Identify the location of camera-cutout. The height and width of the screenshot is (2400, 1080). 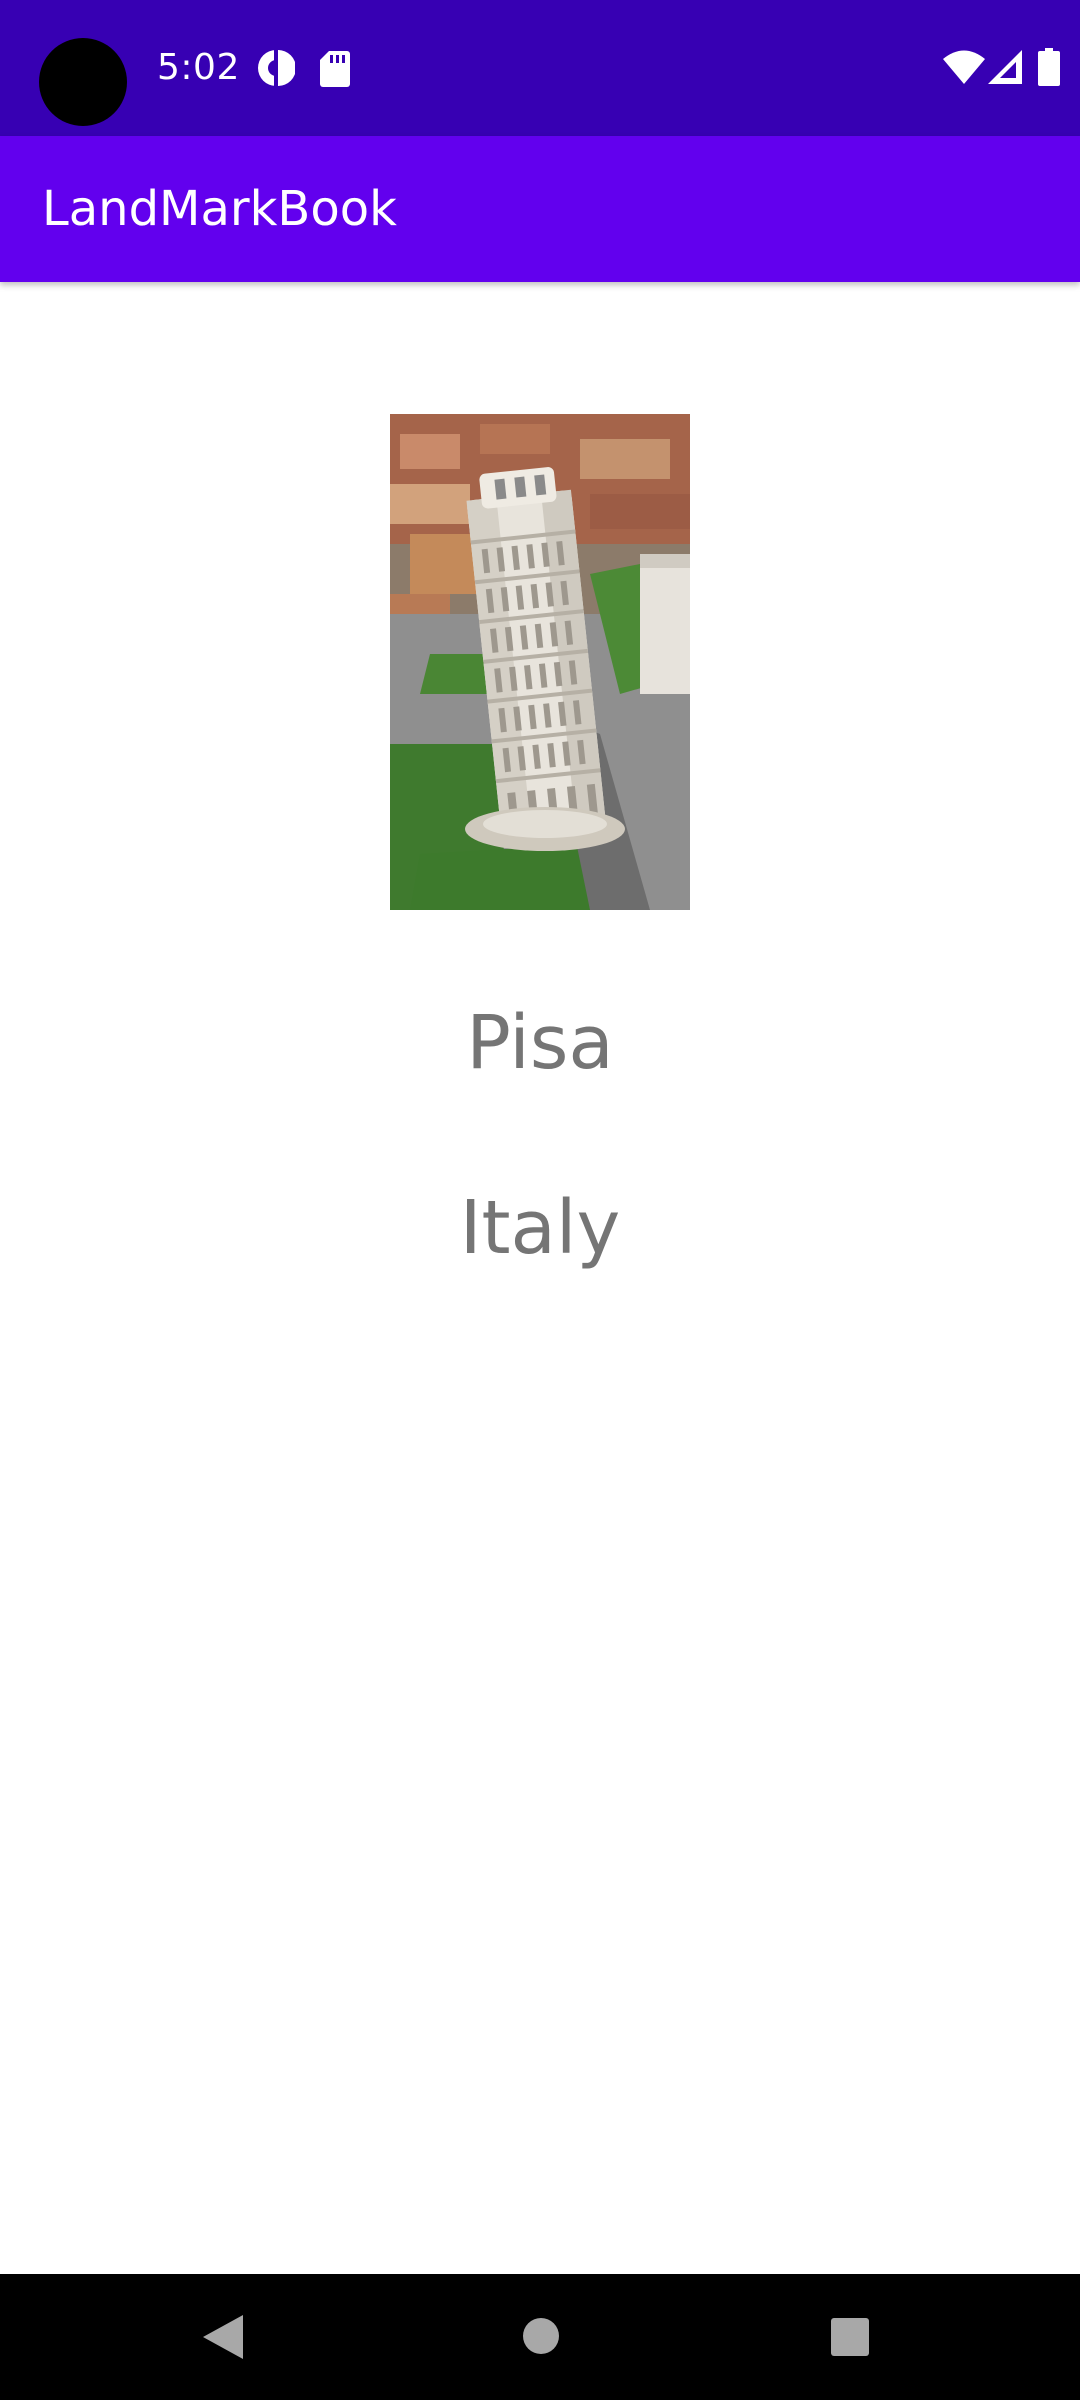
(83, 82).